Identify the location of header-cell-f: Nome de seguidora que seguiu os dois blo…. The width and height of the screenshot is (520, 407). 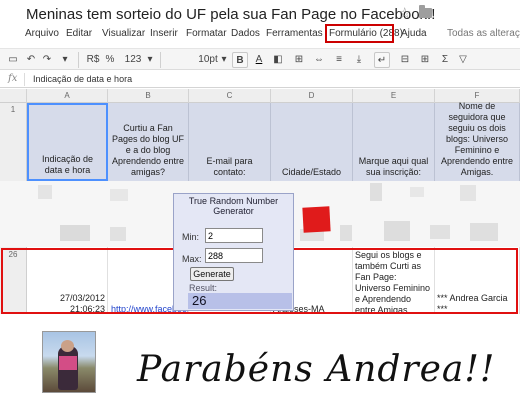
(477, 141).